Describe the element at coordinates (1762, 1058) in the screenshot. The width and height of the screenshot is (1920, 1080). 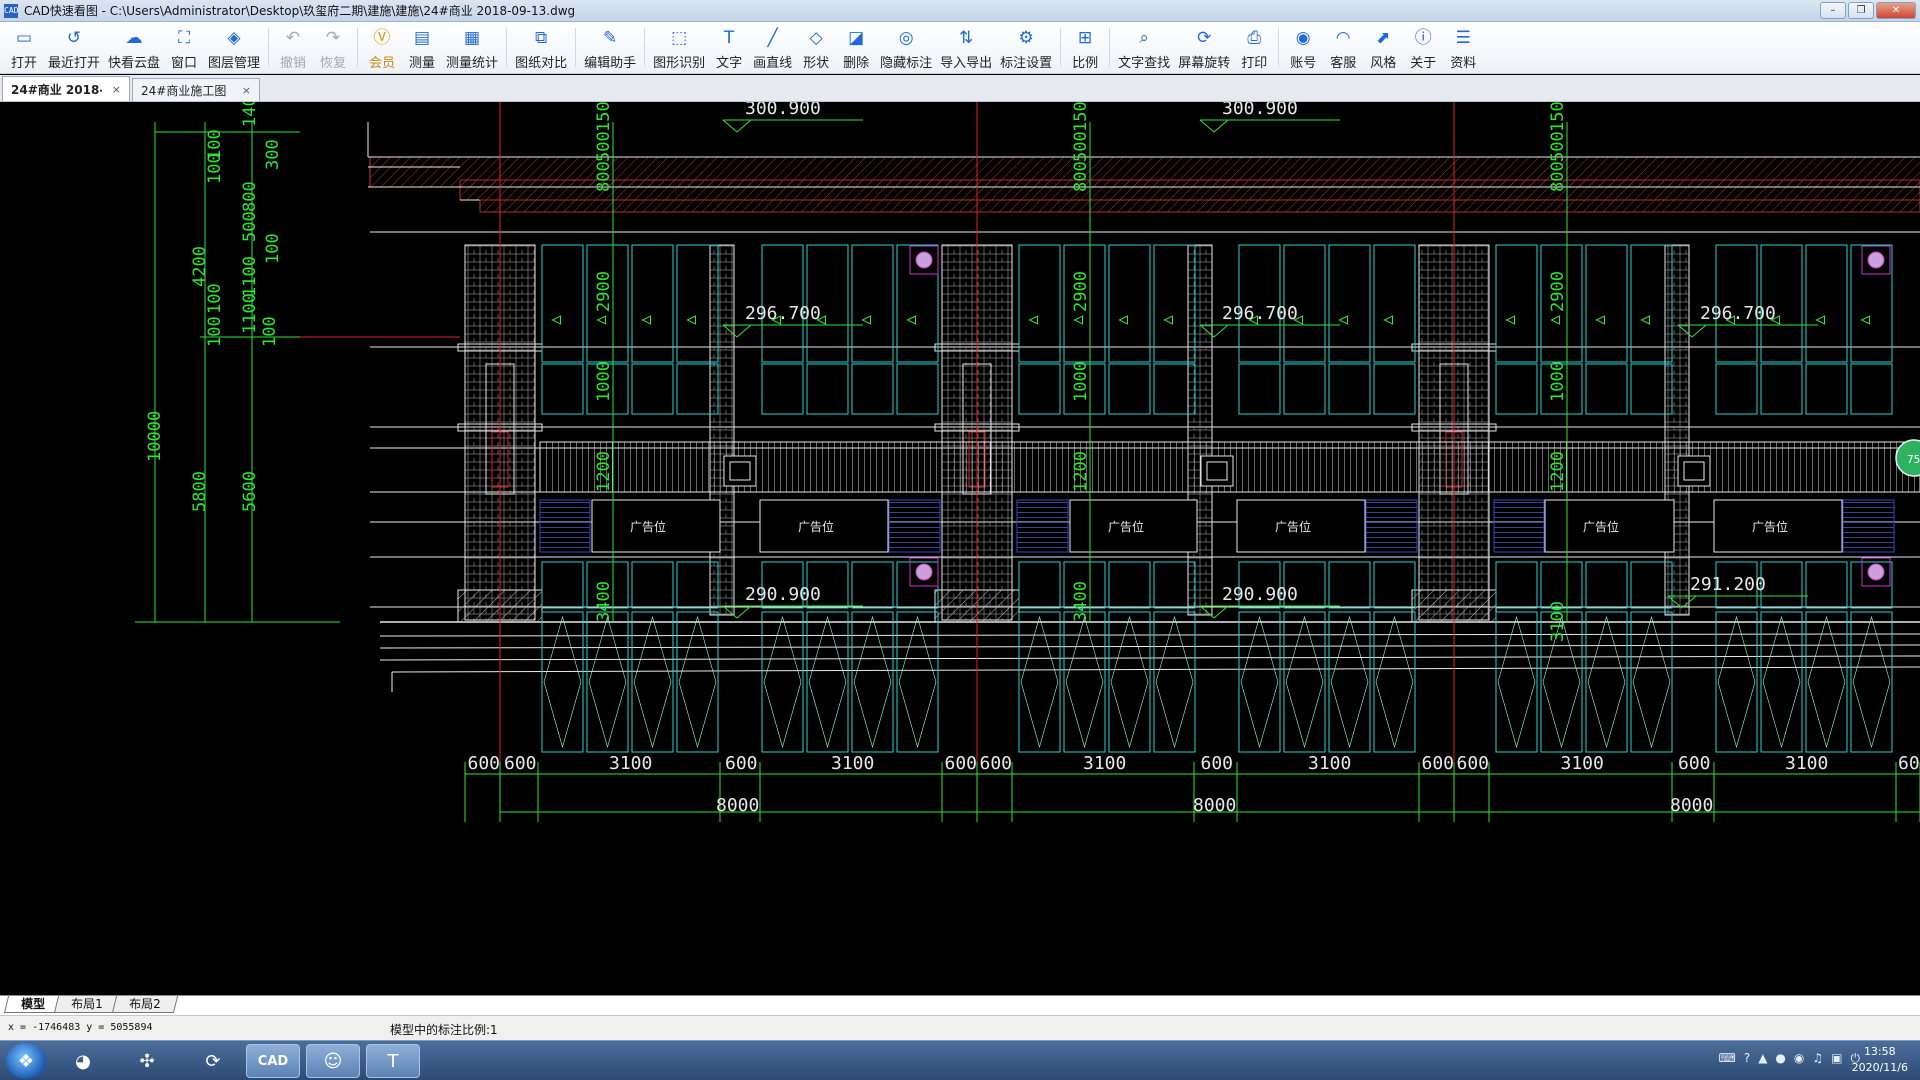
I see `network-icon: ▲` at that location.